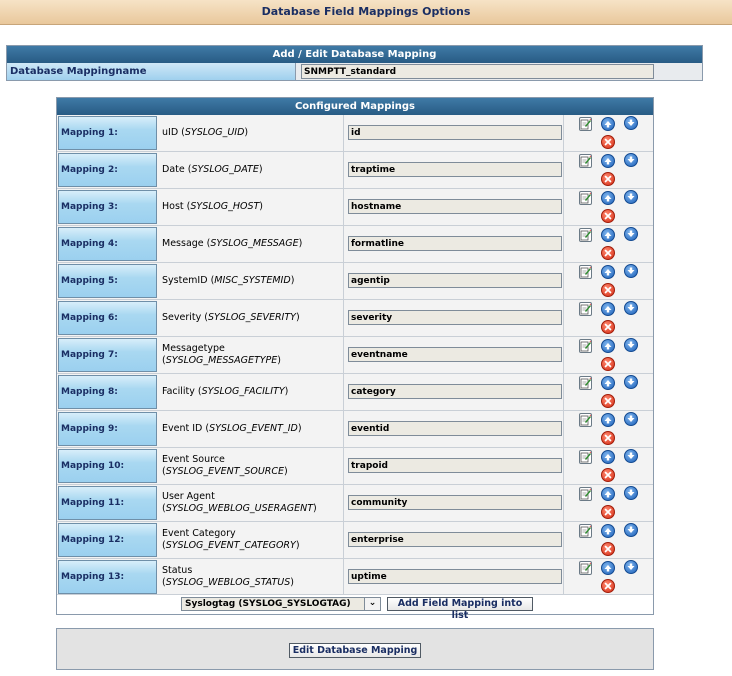 The image size is (732, 676). What do you see at coordinates (173, 169) in the screenshot?
I see `mapping-field-name: Date` at bounding box center [173, 169].